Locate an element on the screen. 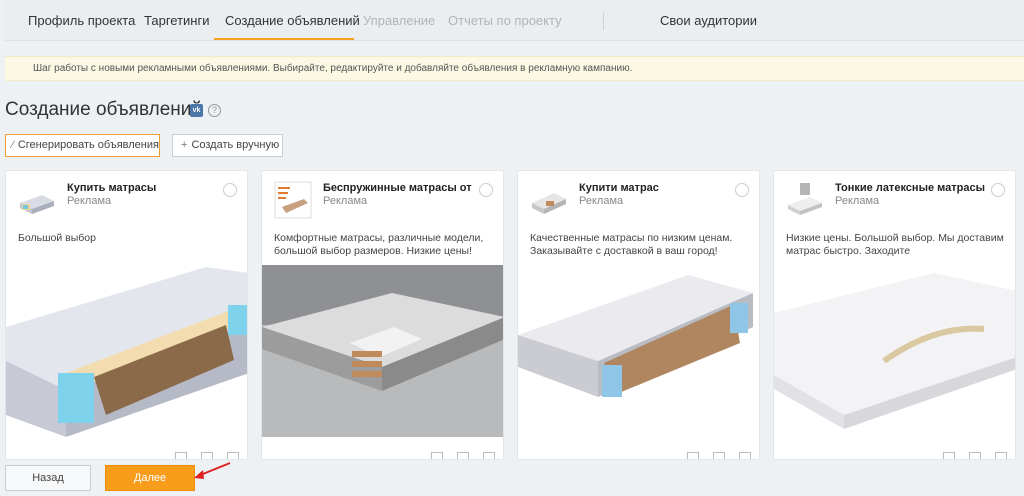 The height and width of the screenshot is (496, 1024). ad-title: Купити матрас is located at coordinates (619, 188).